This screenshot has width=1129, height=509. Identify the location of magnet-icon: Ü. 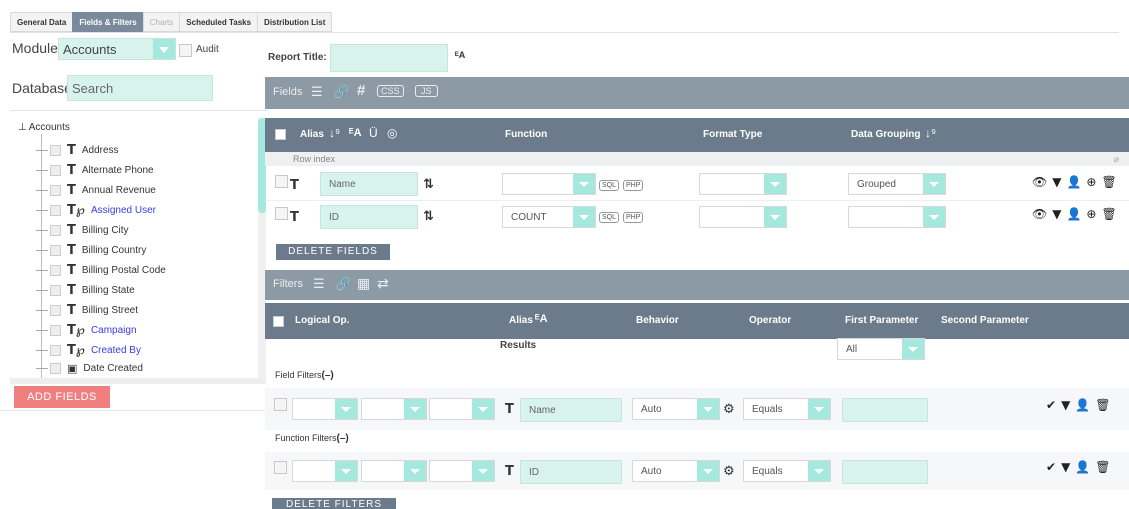
(373, 133).